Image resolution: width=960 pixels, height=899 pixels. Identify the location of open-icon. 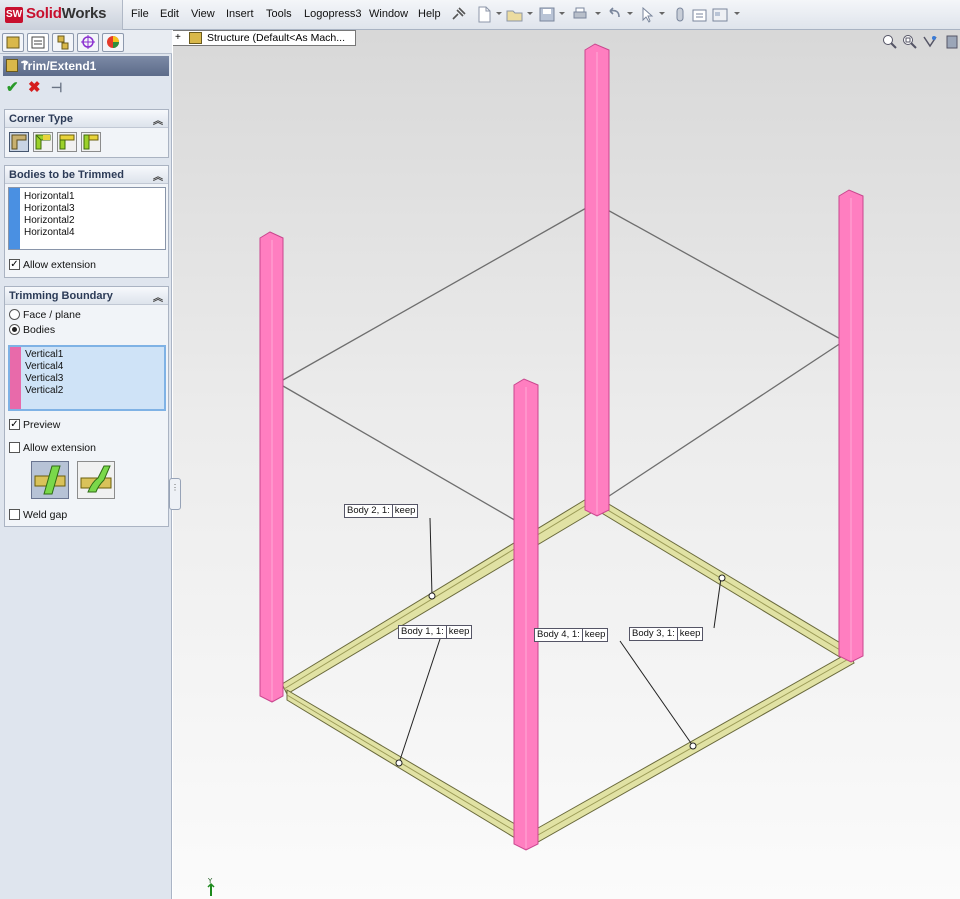
(515, 14).